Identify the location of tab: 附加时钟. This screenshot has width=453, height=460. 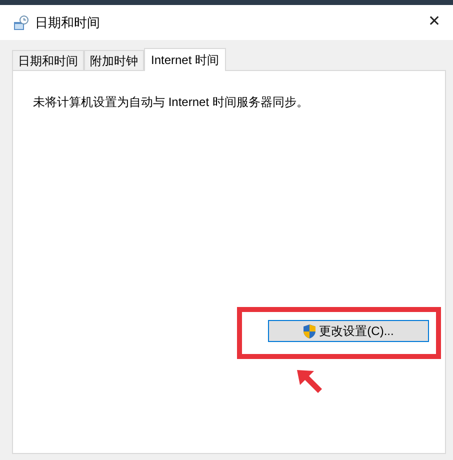
(114, 60).